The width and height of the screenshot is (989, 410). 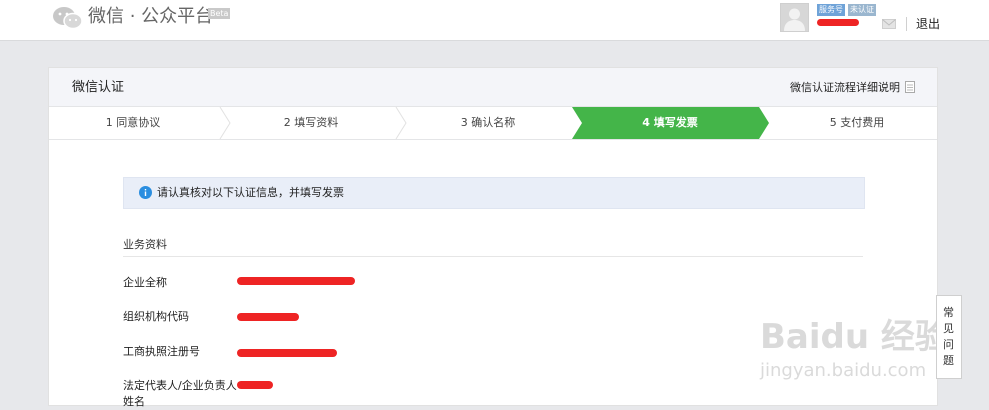 I want to click on watermark-url: jingyan.baidu.com, so click(x=843, y=370).